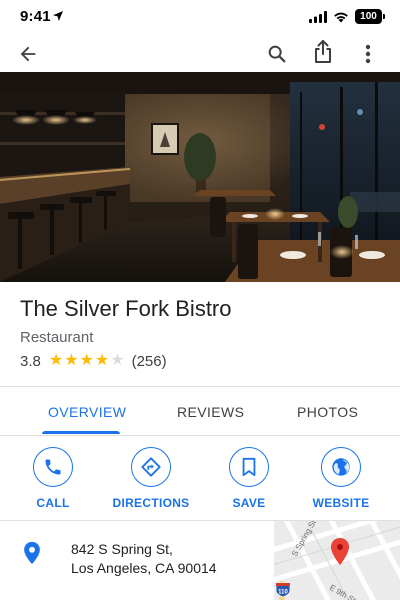  Describe the element at coordinates (122, 549) in the screenshot. I see `address-line-1: 842 S Spring St,` at that location.